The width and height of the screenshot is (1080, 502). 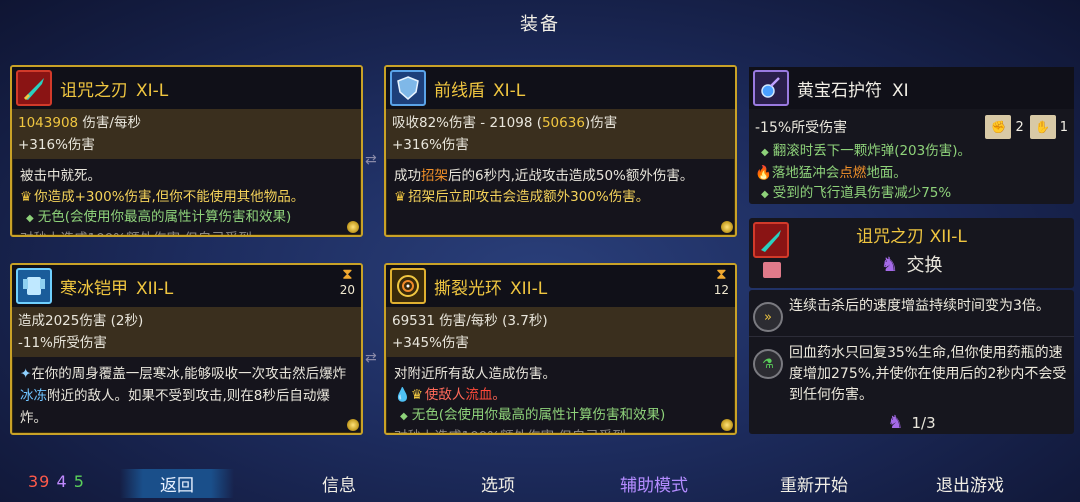 What do you see at coordinates (26, 374) in the screenshot?
I see `sparkle-icon: ✦` at bounding box center [26, 374].